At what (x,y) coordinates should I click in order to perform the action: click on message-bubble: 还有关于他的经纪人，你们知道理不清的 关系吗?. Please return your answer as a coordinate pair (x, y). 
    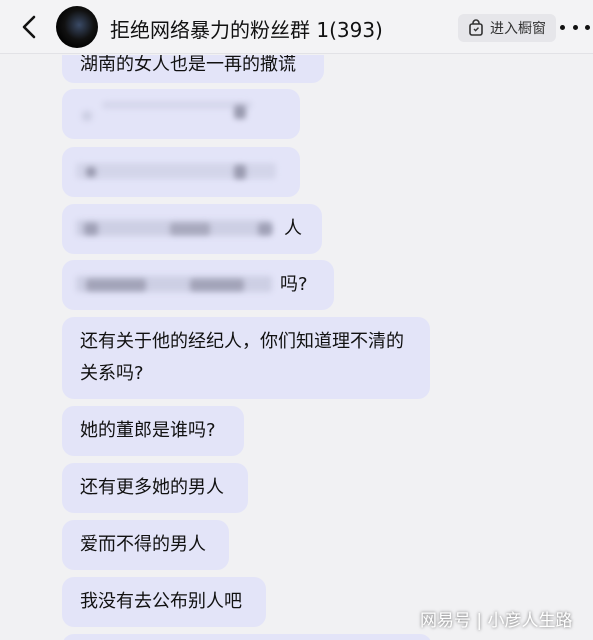
    Looking at the image, I should click on (246, 358).